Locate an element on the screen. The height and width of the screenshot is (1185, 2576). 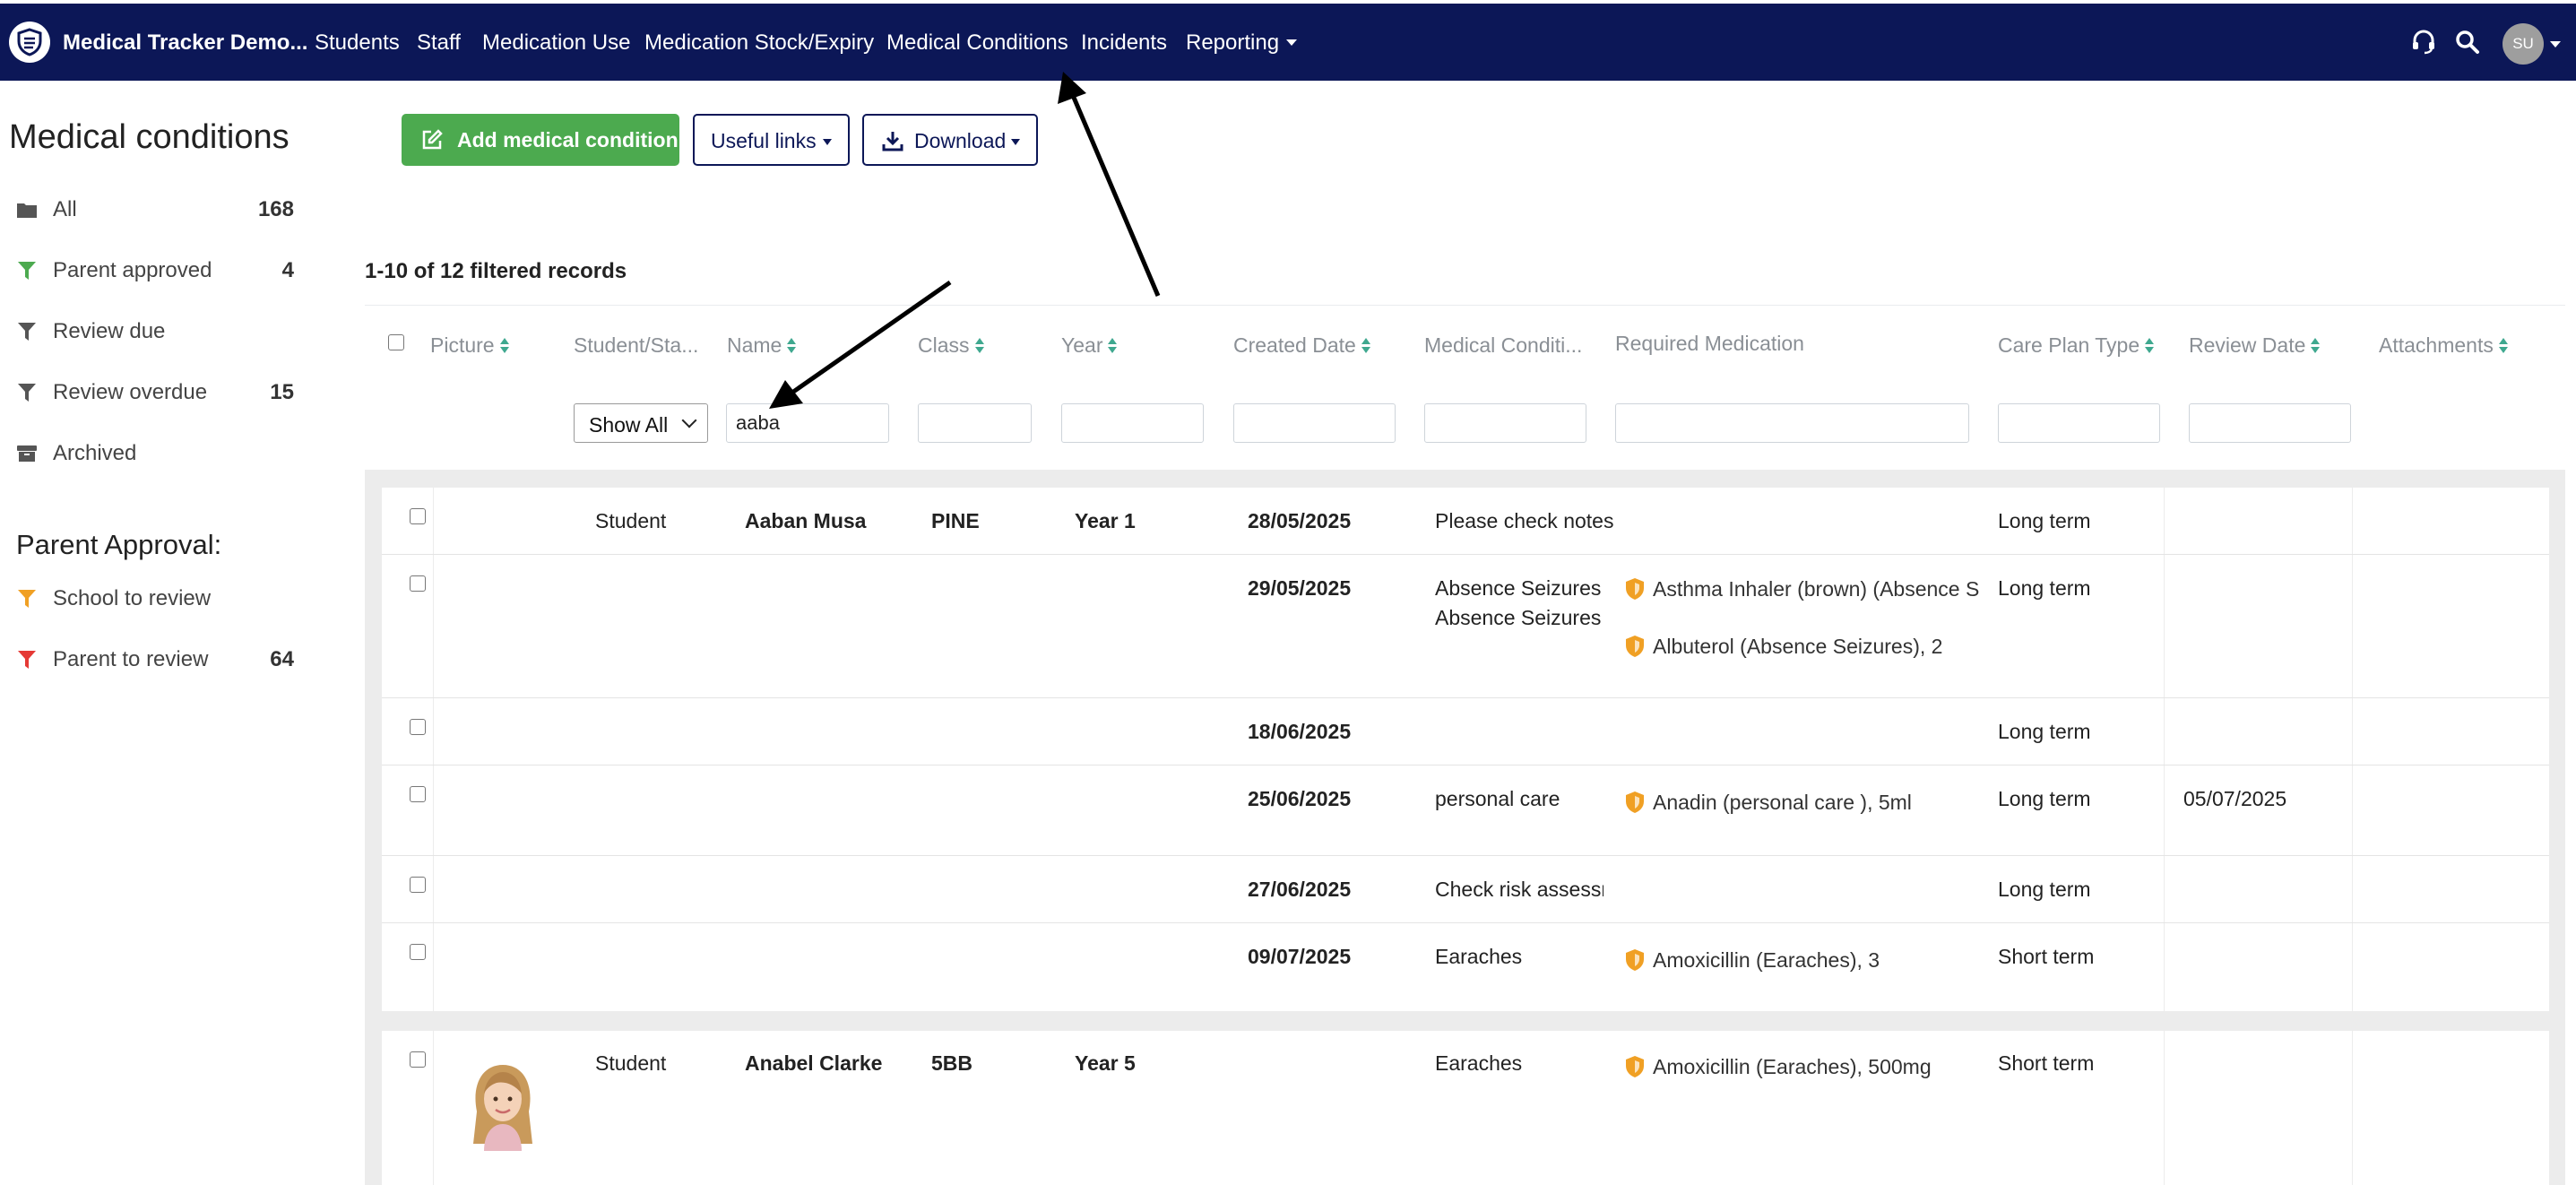
sidebar-item-school-to-review: School to review is located at coordinates (155, 599).